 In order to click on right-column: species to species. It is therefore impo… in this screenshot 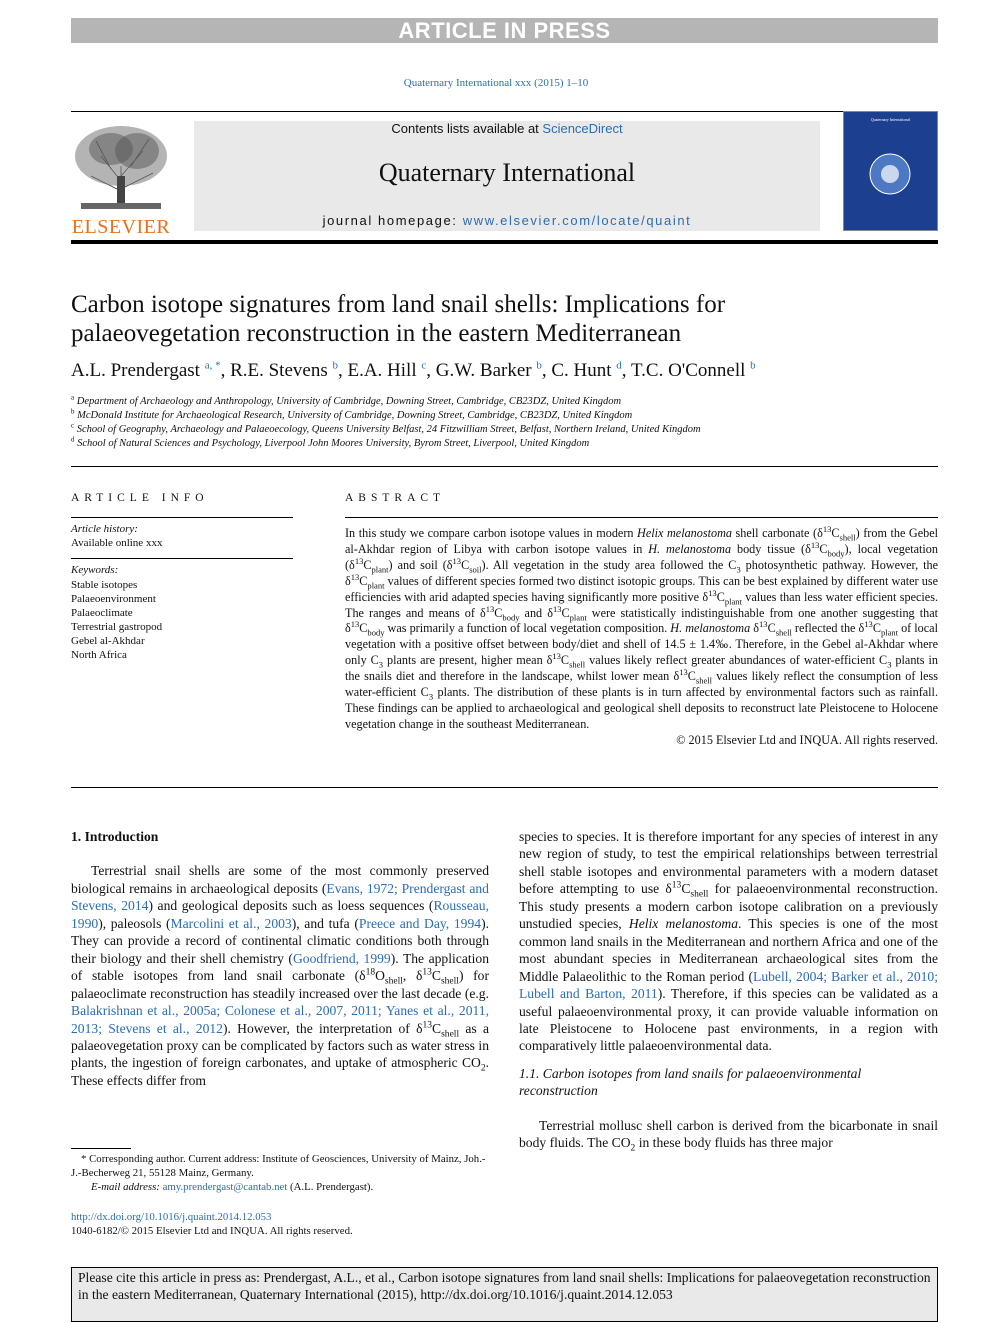, I will do `click(728, 991)`.